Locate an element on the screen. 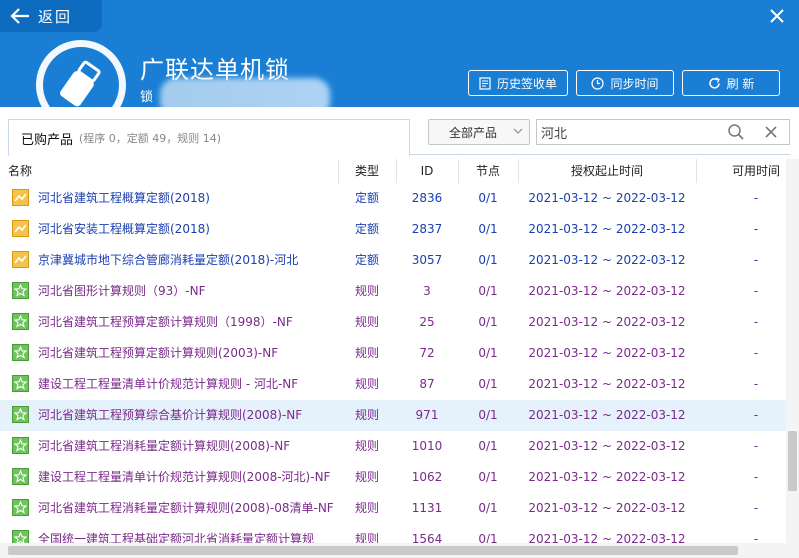 This screenshot has width=799, height=558. row-name: 全国统一建筑工程基础定额河北省消耗量定额计算规 is located at coordinates (176, 537).